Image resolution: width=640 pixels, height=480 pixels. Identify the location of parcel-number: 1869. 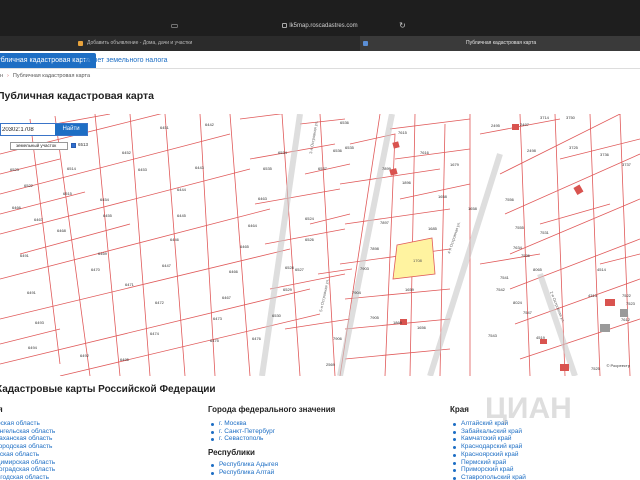
(398, 322).